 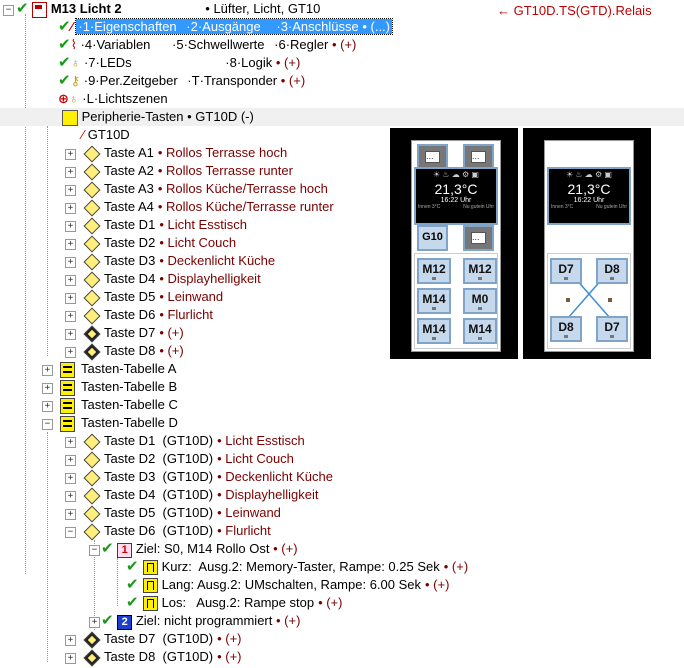 I want to click on key-row: Taste D3 (GT10D) • Deckenlicht Küche, so click(x=207, y=477).